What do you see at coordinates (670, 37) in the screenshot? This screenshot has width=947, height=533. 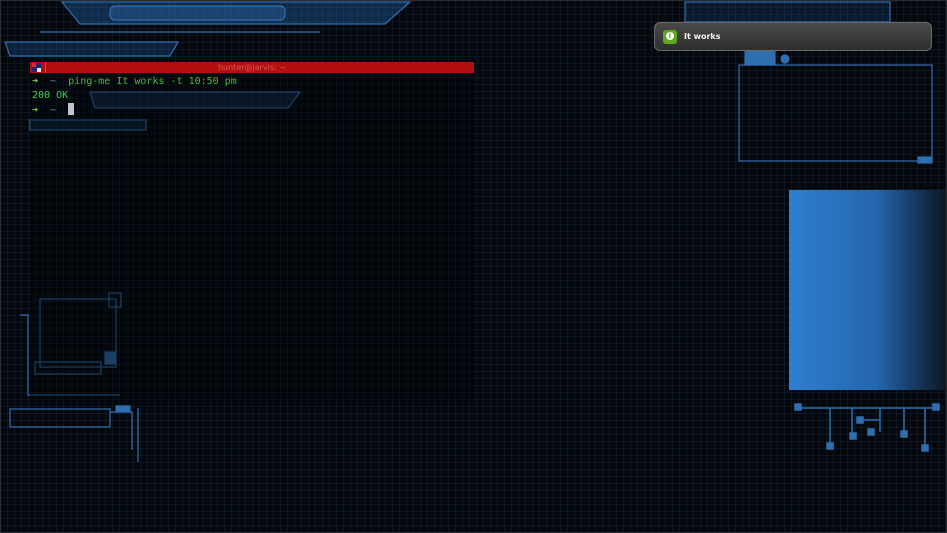 I see `info-icon: i` at bounding box center [670, 37].